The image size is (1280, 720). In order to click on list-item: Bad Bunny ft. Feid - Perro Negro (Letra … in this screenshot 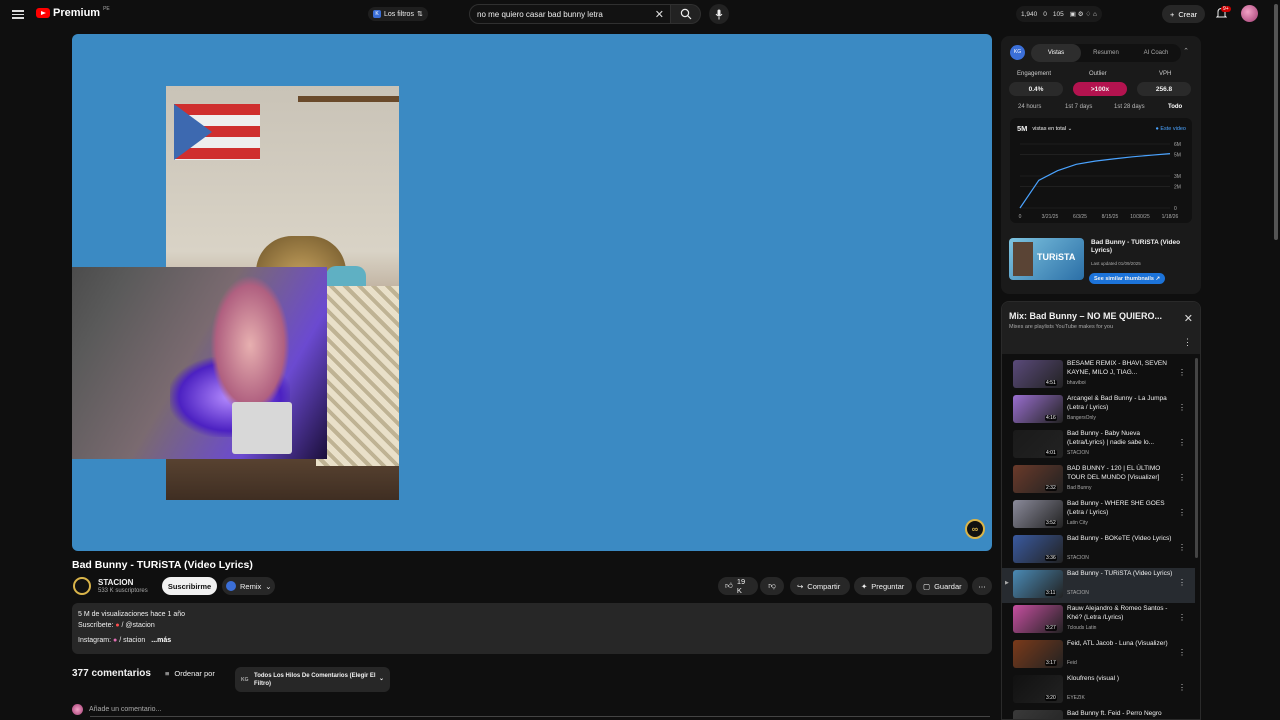, I will do `click(1098, 713)`.